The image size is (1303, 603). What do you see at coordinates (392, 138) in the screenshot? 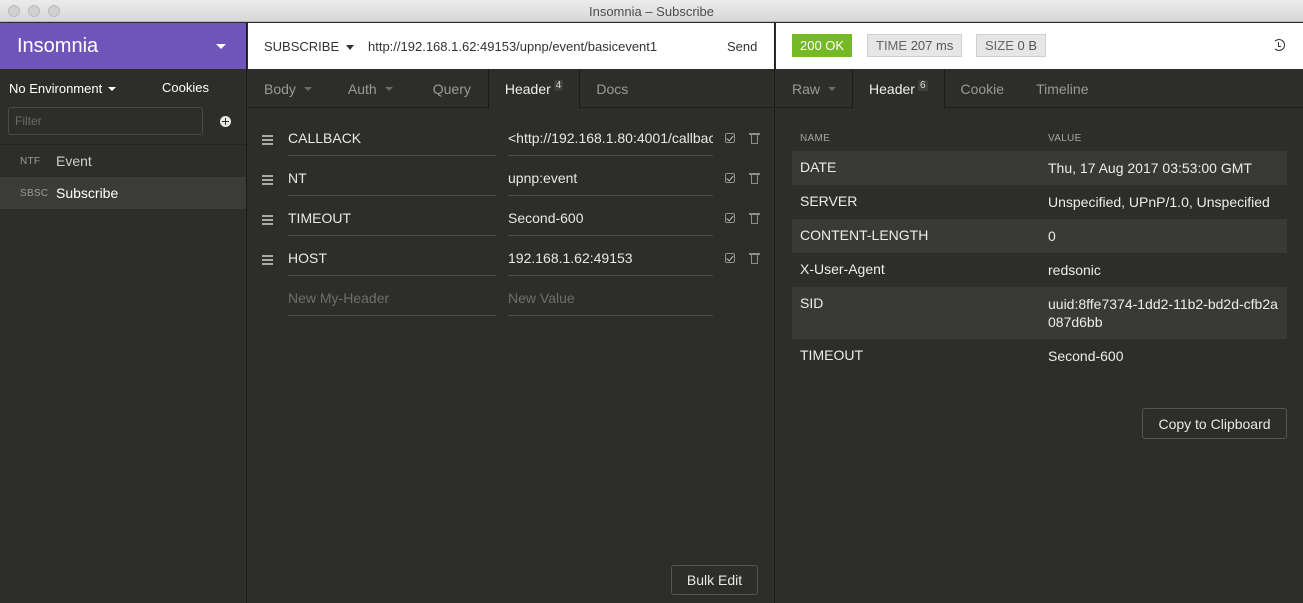
I see `header-name-field: CALLBACK` at bounding box center [392, 138].